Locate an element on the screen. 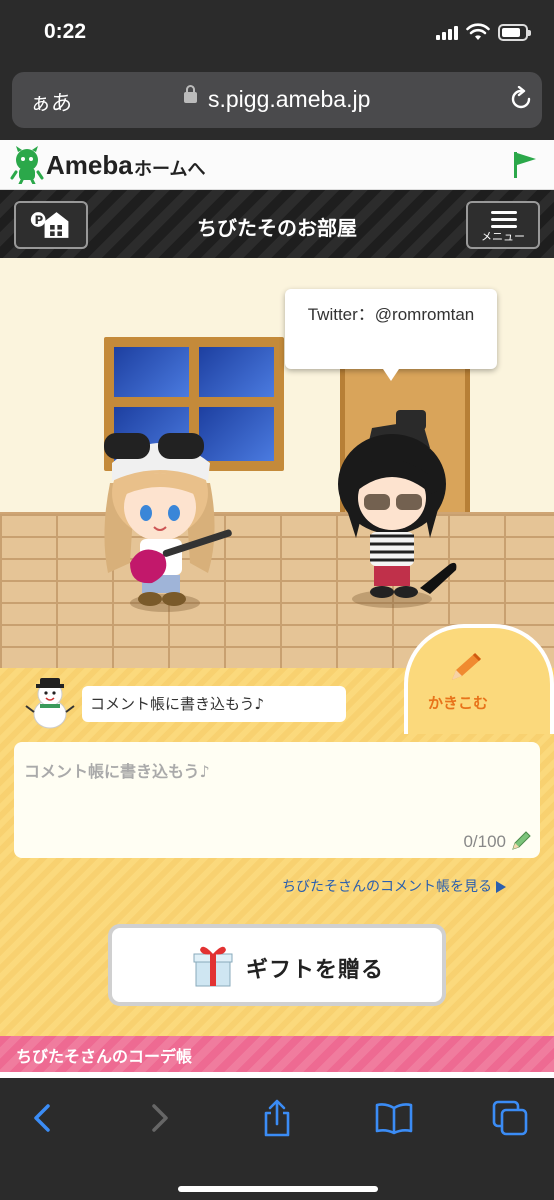  lock-icon is located at coordinates (190, 94).